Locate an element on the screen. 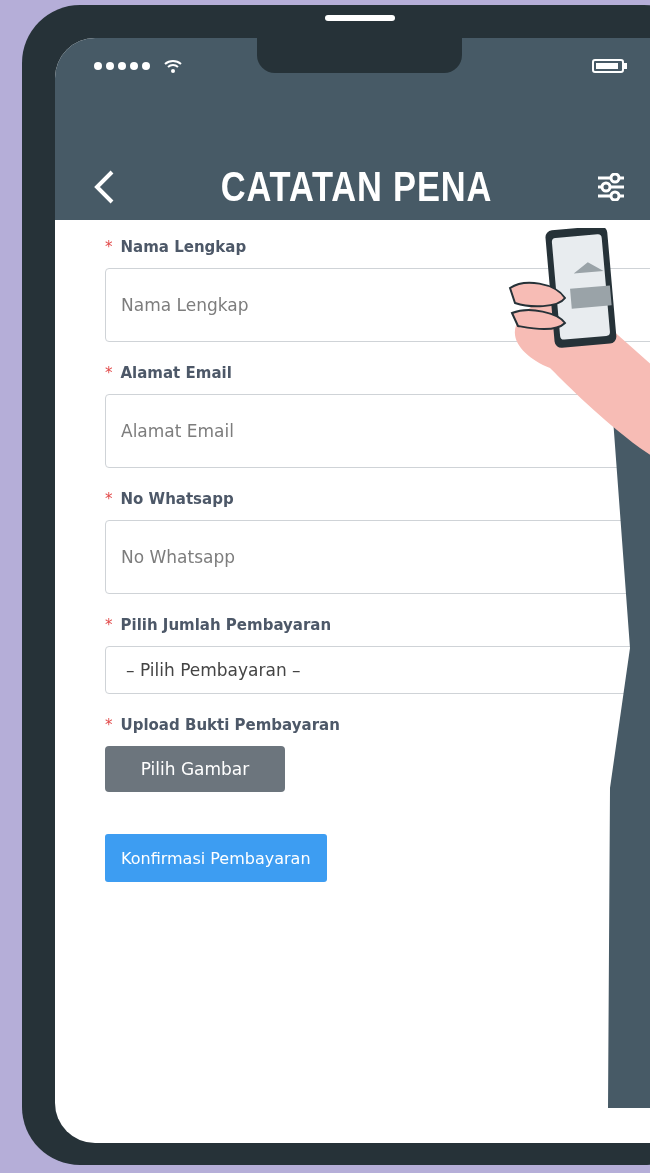 Image resolution: width=650 pixels, height=1173 pixels. choose-image-button: Pilih Gambar is located at coordinates (195, 769).